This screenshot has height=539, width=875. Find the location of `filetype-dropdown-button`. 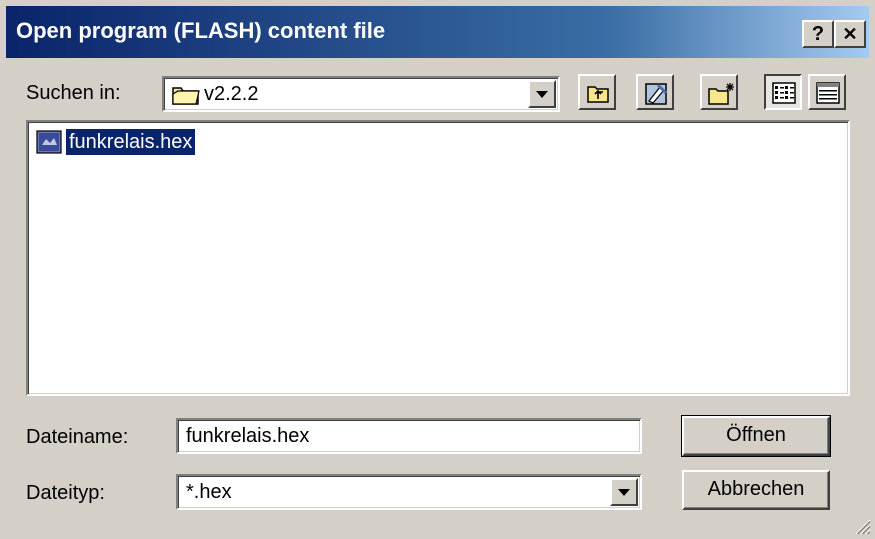

filetype-dropdown-button is located at coordinates (624, 492).